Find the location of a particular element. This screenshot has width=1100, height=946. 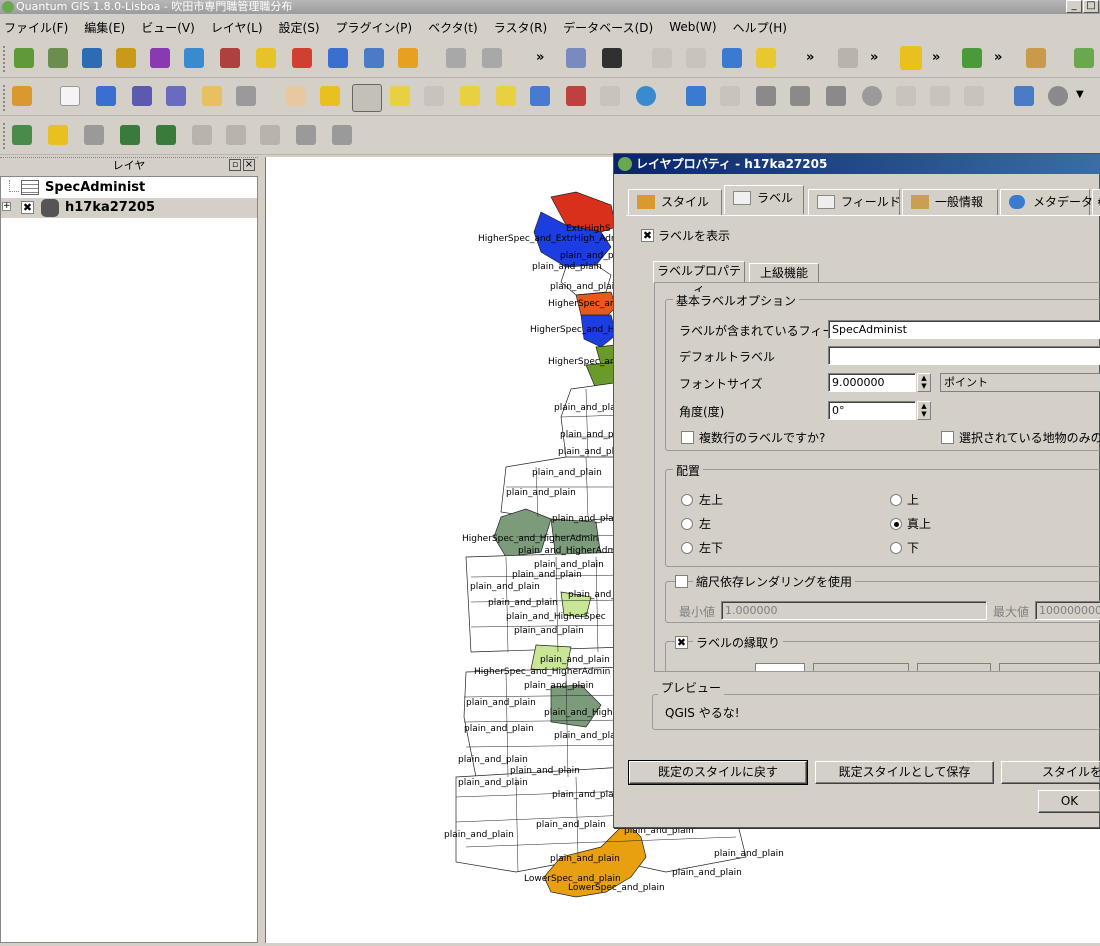

layer-tool-8-icon is located at coordinates (342, 135).